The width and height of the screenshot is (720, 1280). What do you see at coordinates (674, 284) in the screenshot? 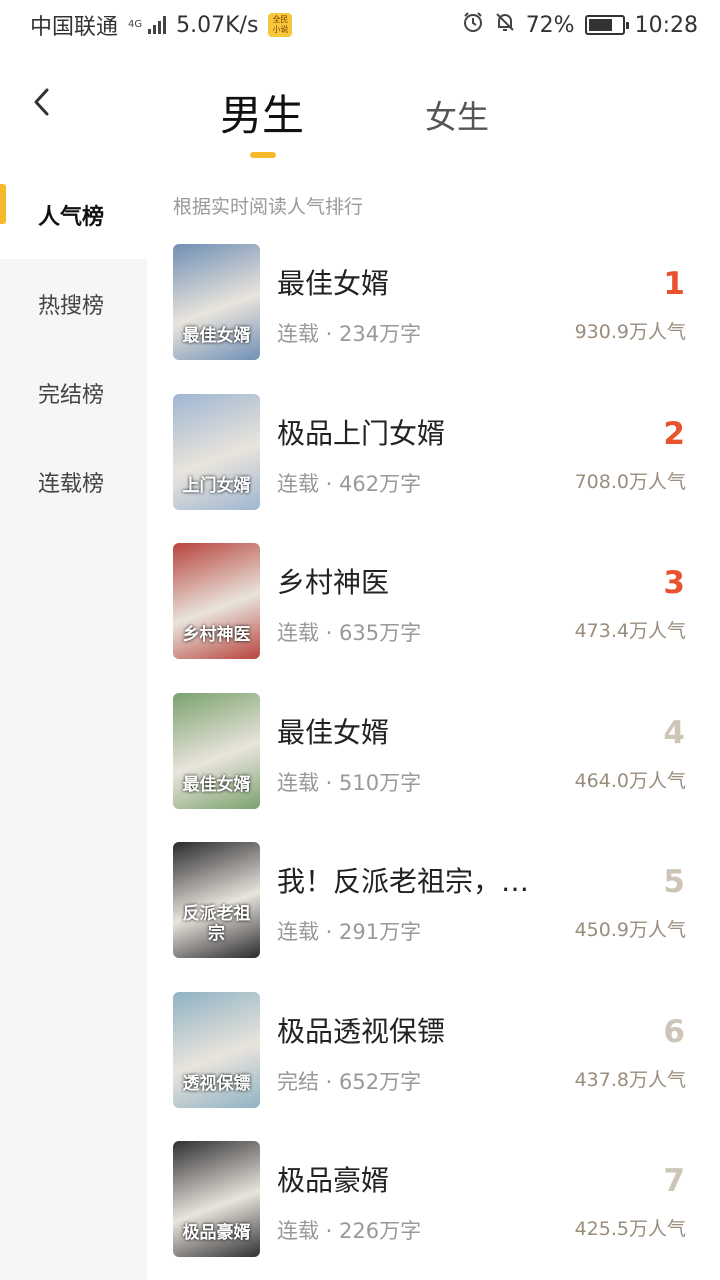
I see `rank-number: 1` at bounding box center [674, 284].